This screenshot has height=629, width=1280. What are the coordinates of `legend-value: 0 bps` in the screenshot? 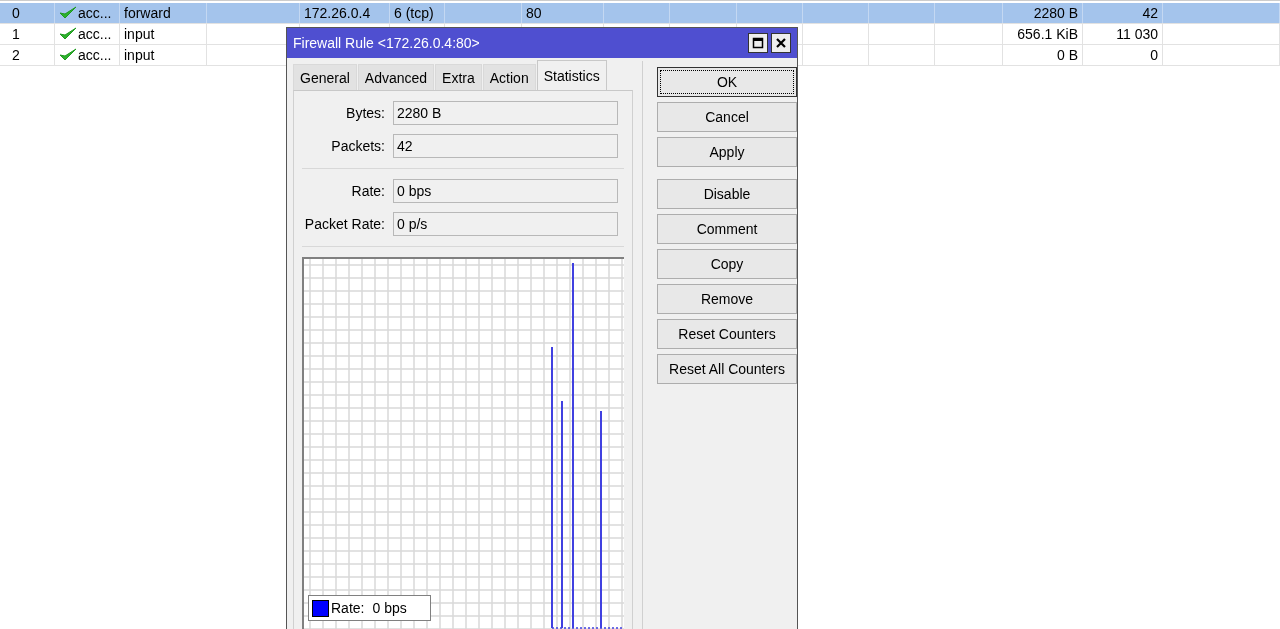 It's located at (389, 608).